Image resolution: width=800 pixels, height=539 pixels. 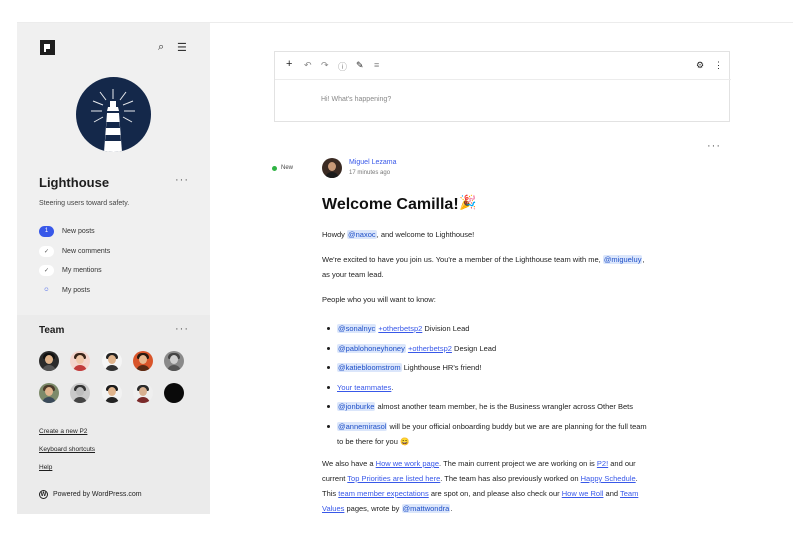 What do you see at coordinates (360, 65) in the screenshot?
I see `edit-pen-icon: ✎` at bounding box center [360, 65].